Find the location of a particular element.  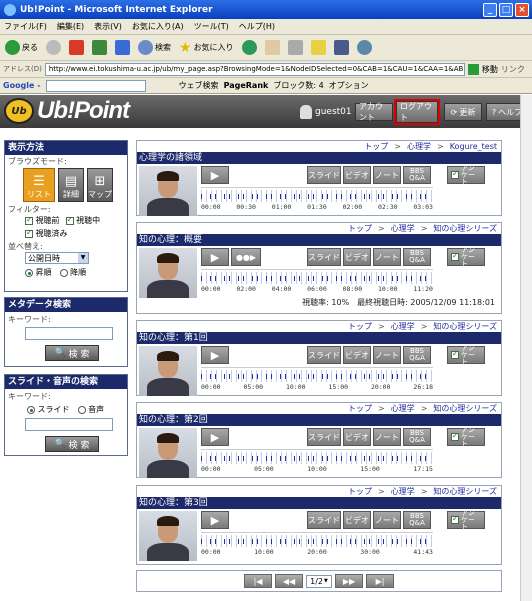

lecture-title: 知の心理：第1回 is located at coordinates (319, 338).